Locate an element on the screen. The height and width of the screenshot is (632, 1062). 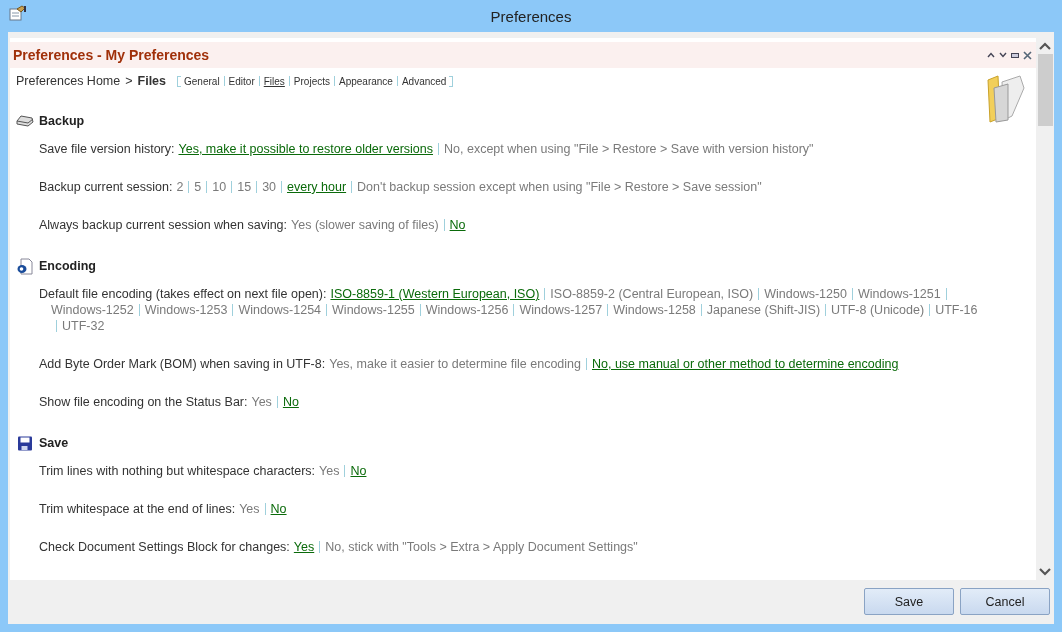
caret-up-icon is located at coordinates (991, 55).